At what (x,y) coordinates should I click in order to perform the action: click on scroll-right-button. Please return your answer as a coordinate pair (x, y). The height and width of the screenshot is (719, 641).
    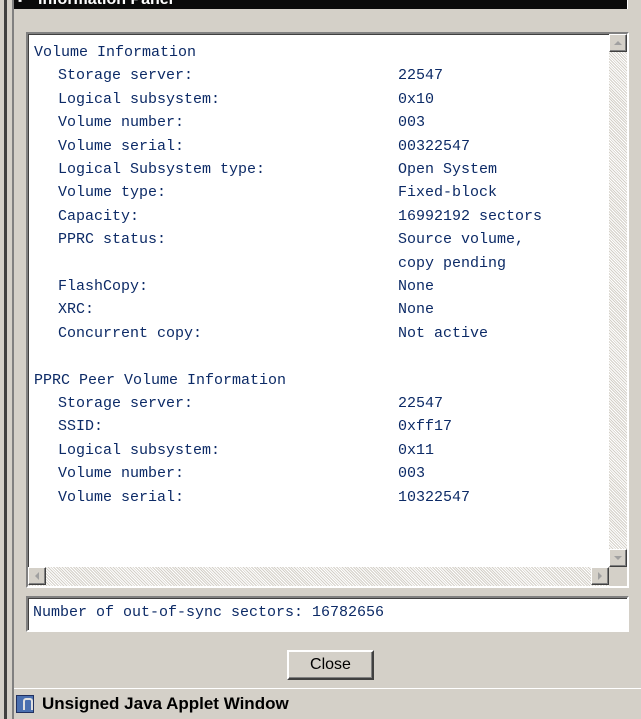
    Looking at the image, I should click on (600, 576).